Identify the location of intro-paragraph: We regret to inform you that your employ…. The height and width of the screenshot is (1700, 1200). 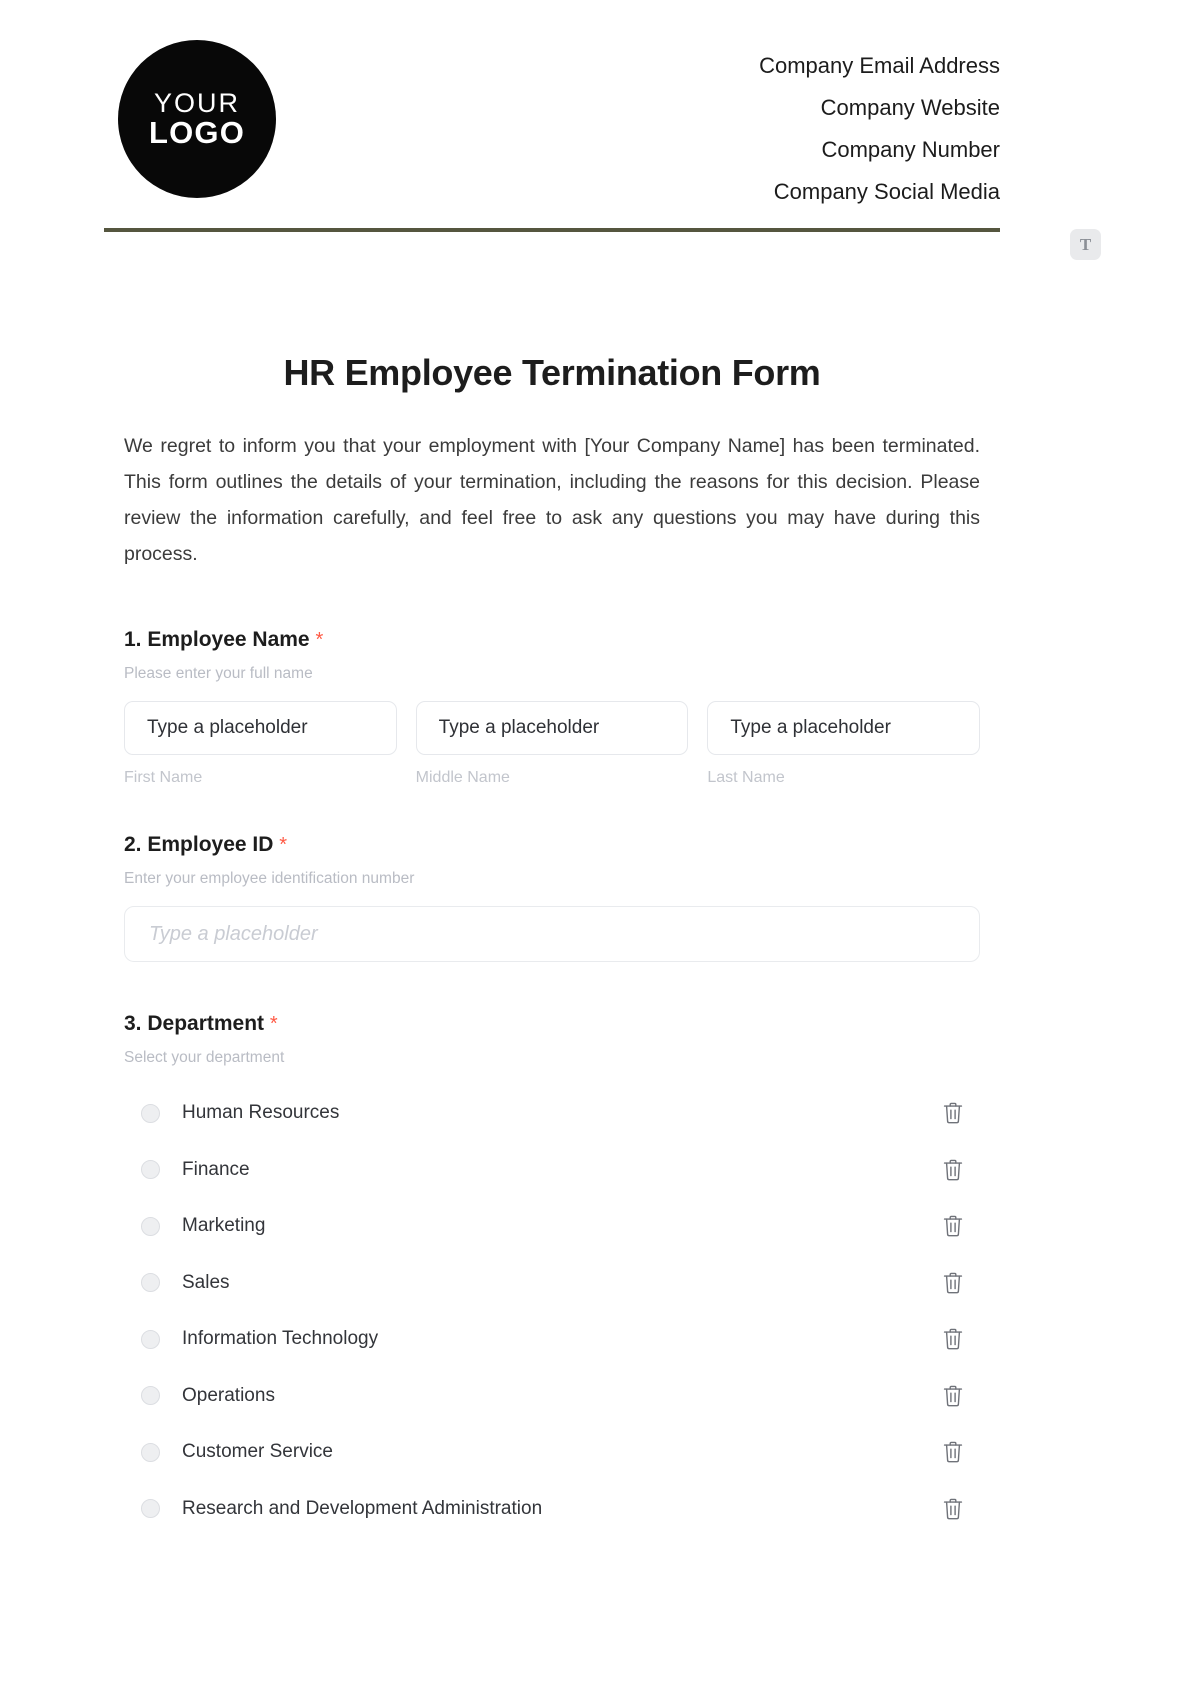
(552, 500).